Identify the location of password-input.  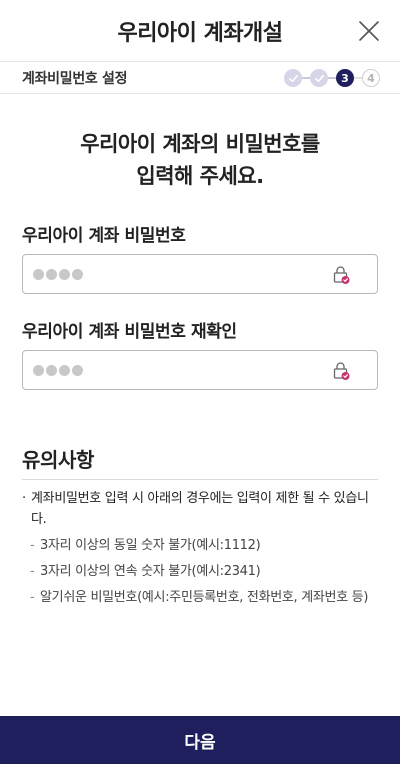
(200, 274).